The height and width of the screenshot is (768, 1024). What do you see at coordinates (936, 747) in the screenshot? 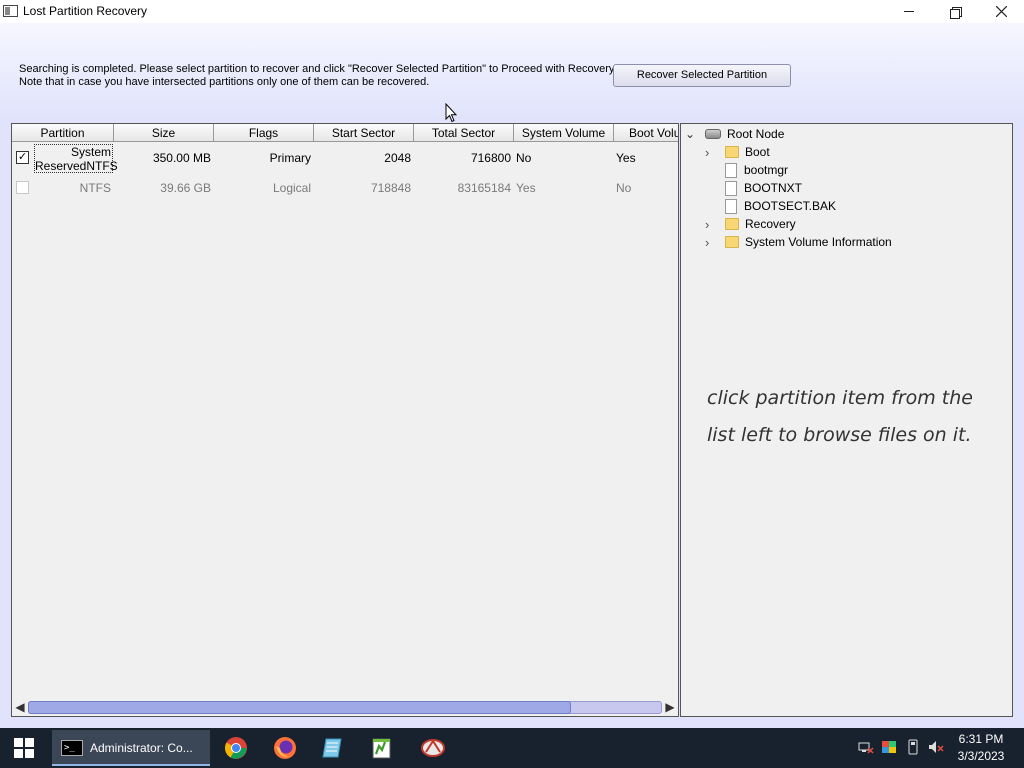
I see `volume-muted-icon` at bounding box center [936, 747].